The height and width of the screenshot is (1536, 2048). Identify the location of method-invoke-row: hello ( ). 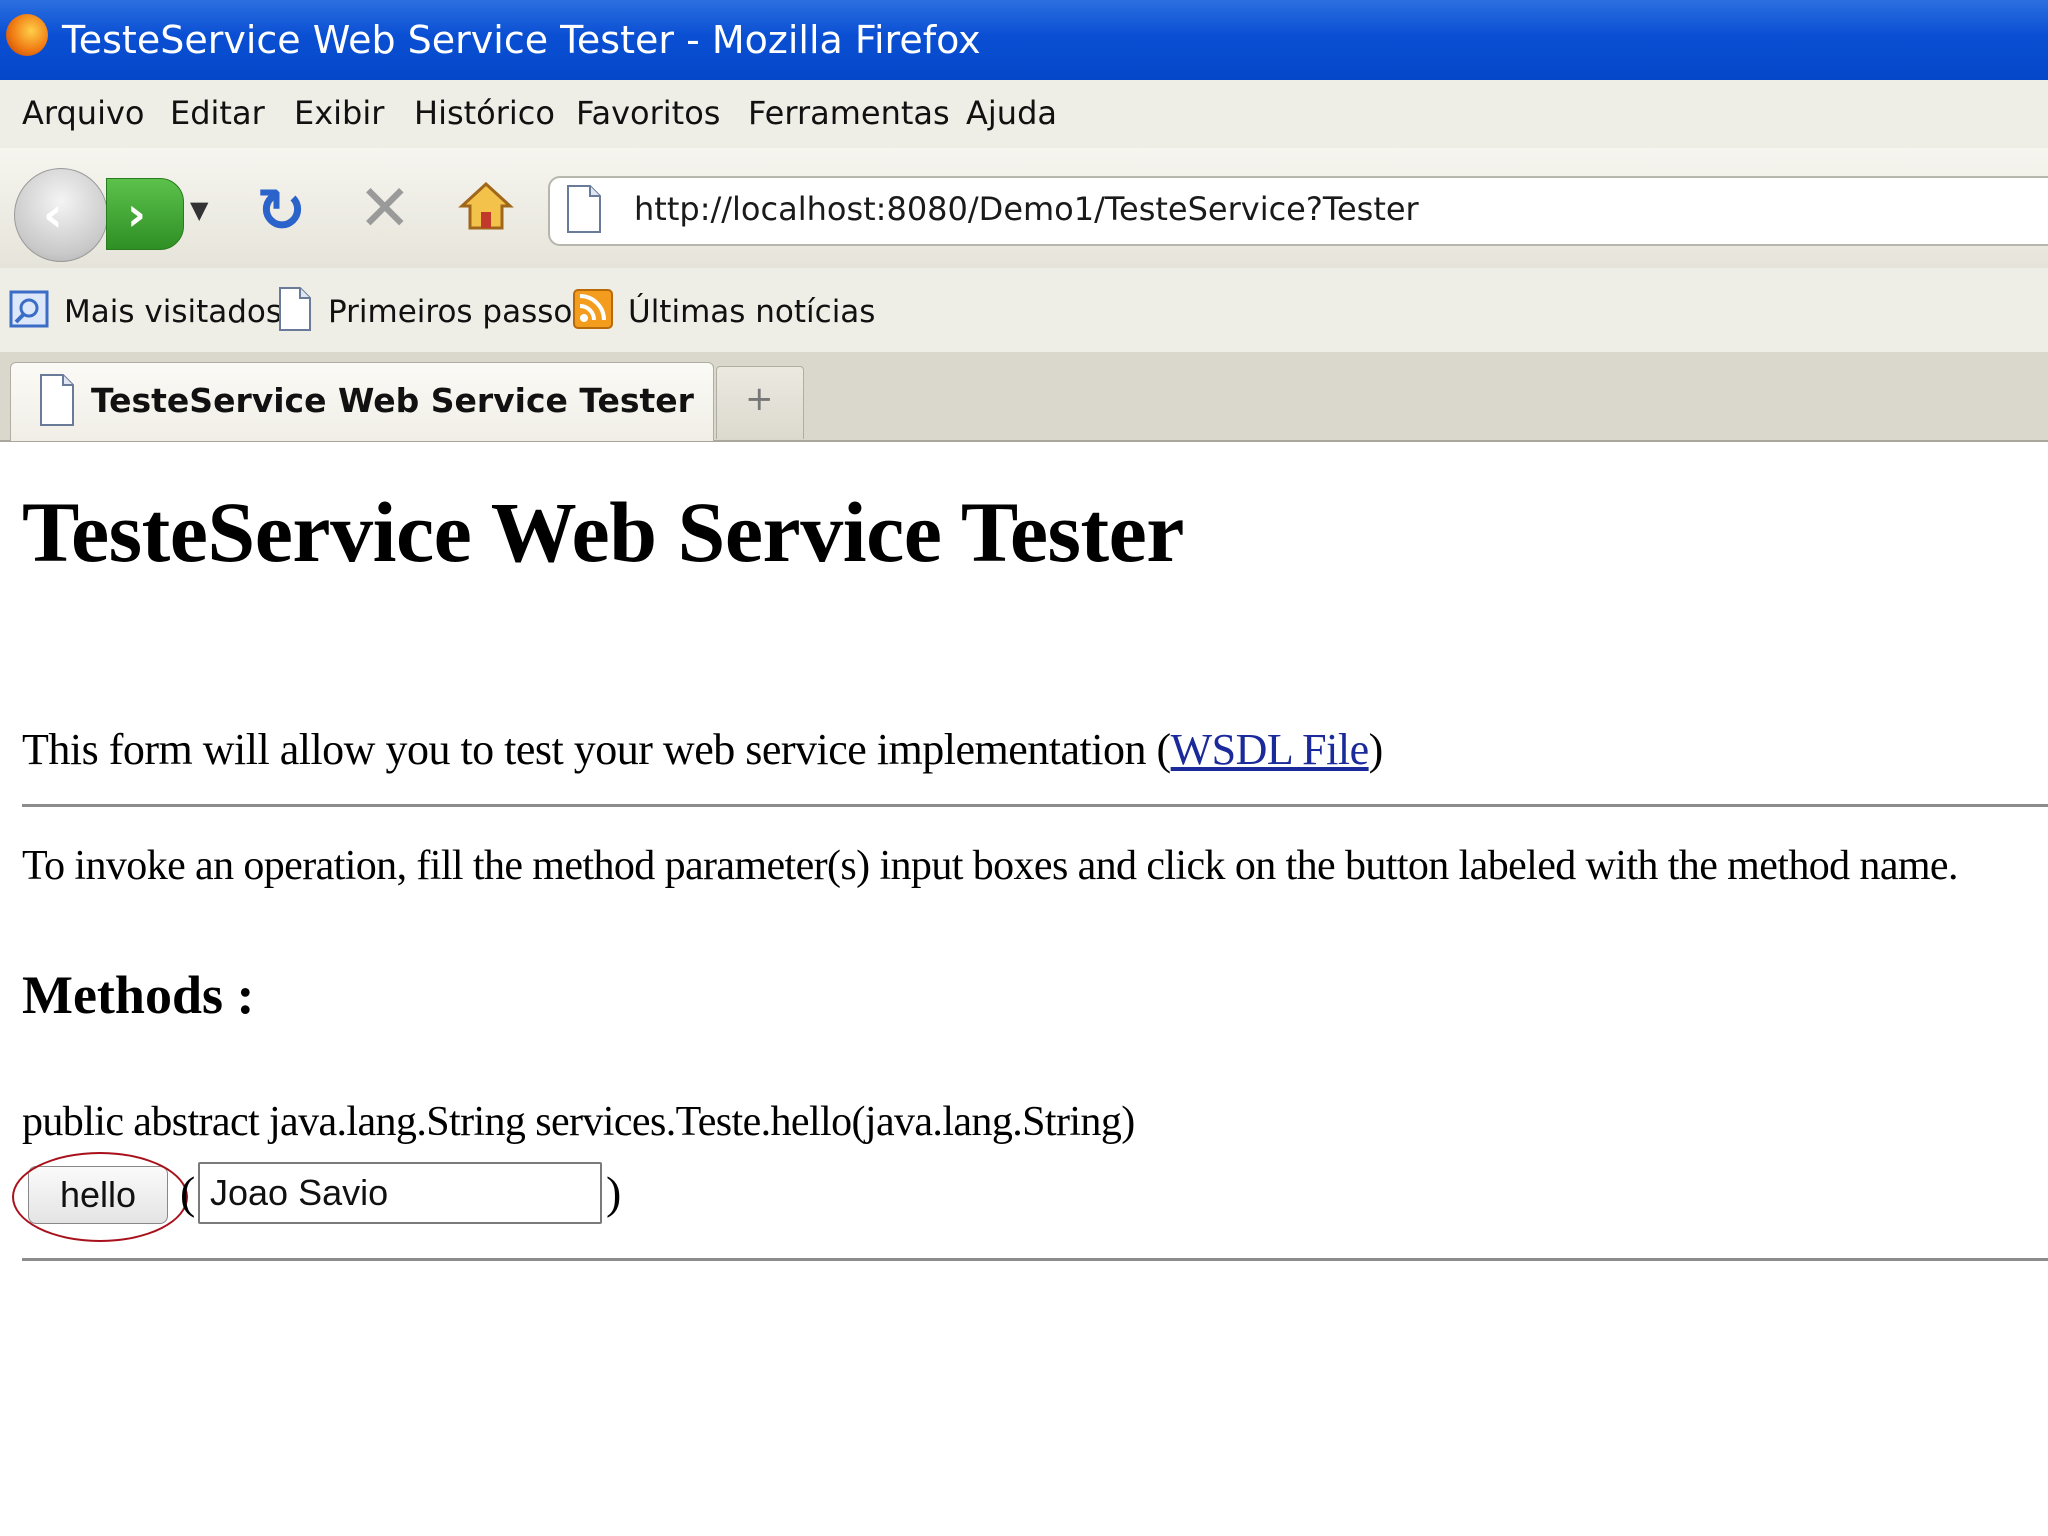
(367, 1197).